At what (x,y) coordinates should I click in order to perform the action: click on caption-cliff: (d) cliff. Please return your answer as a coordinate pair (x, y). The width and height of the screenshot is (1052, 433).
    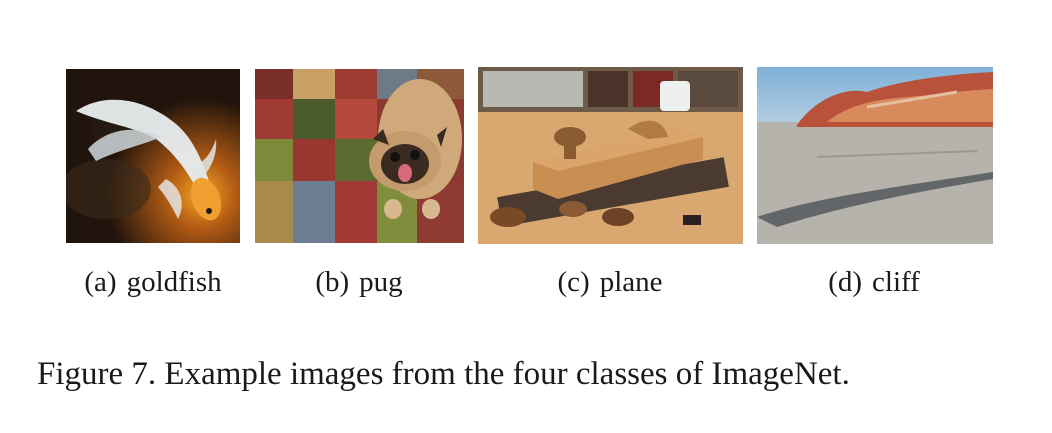
    Looking at the image, I should click on (874, 282).